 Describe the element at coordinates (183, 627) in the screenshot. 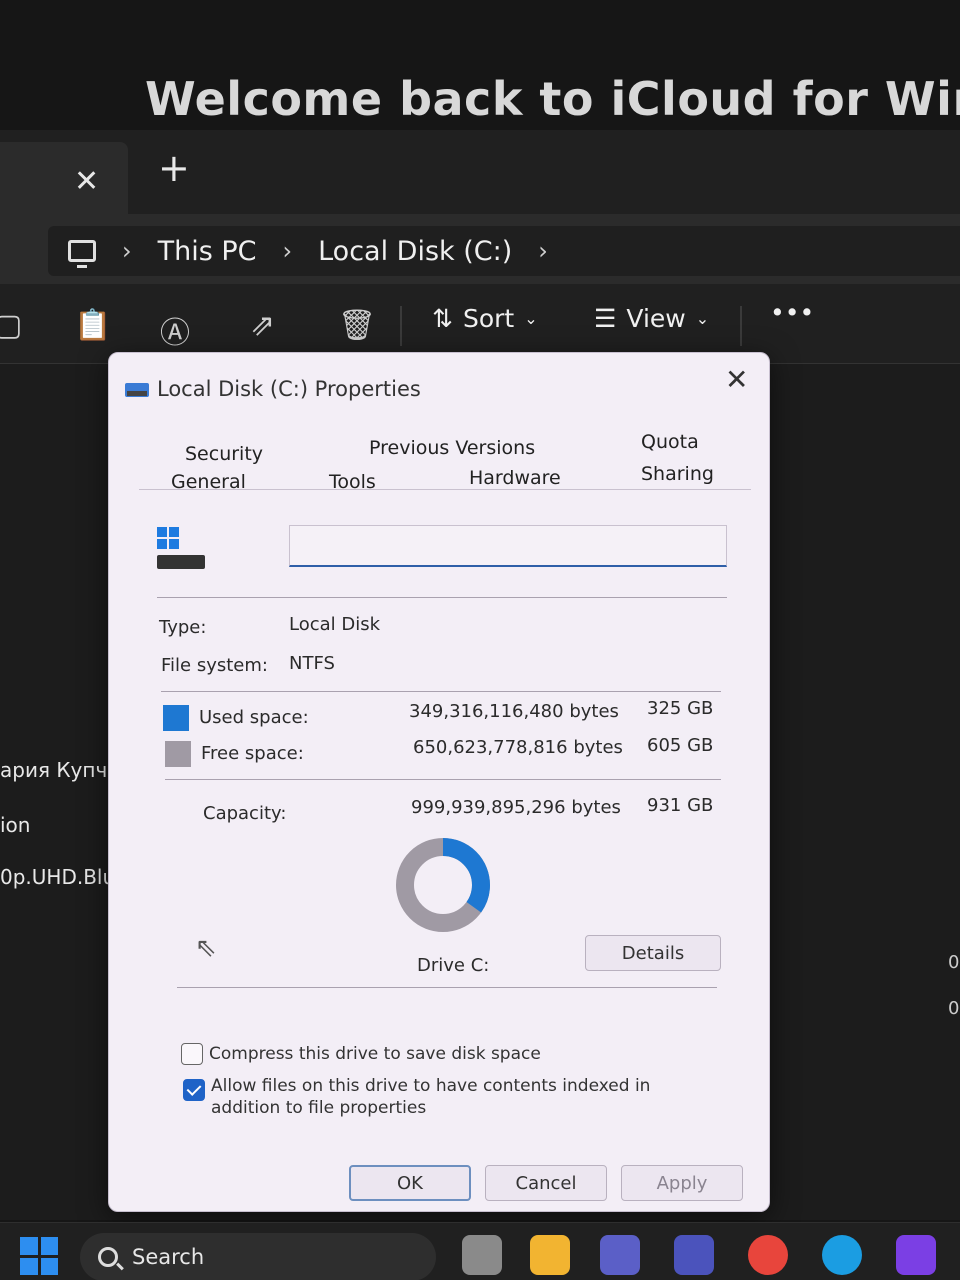

I see `type-label: Type:` at that location.